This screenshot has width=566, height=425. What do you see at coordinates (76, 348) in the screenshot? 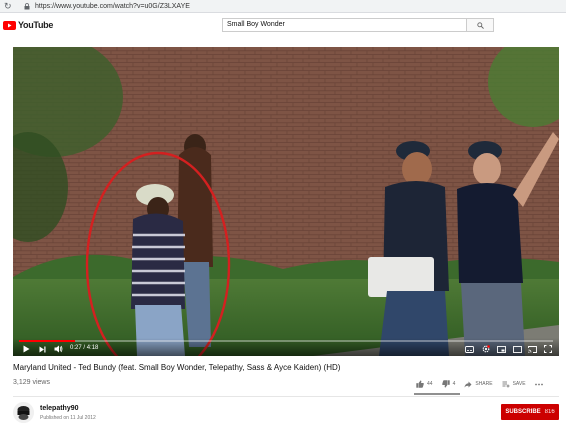
I see `current-time: 0:27` at bounding box center [76, 348].